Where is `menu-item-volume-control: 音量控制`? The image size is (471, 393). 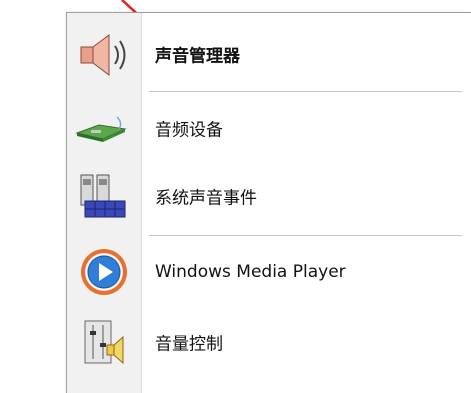
menu-item-volume-control: 音量控制 is located at coordinates (269, 342).